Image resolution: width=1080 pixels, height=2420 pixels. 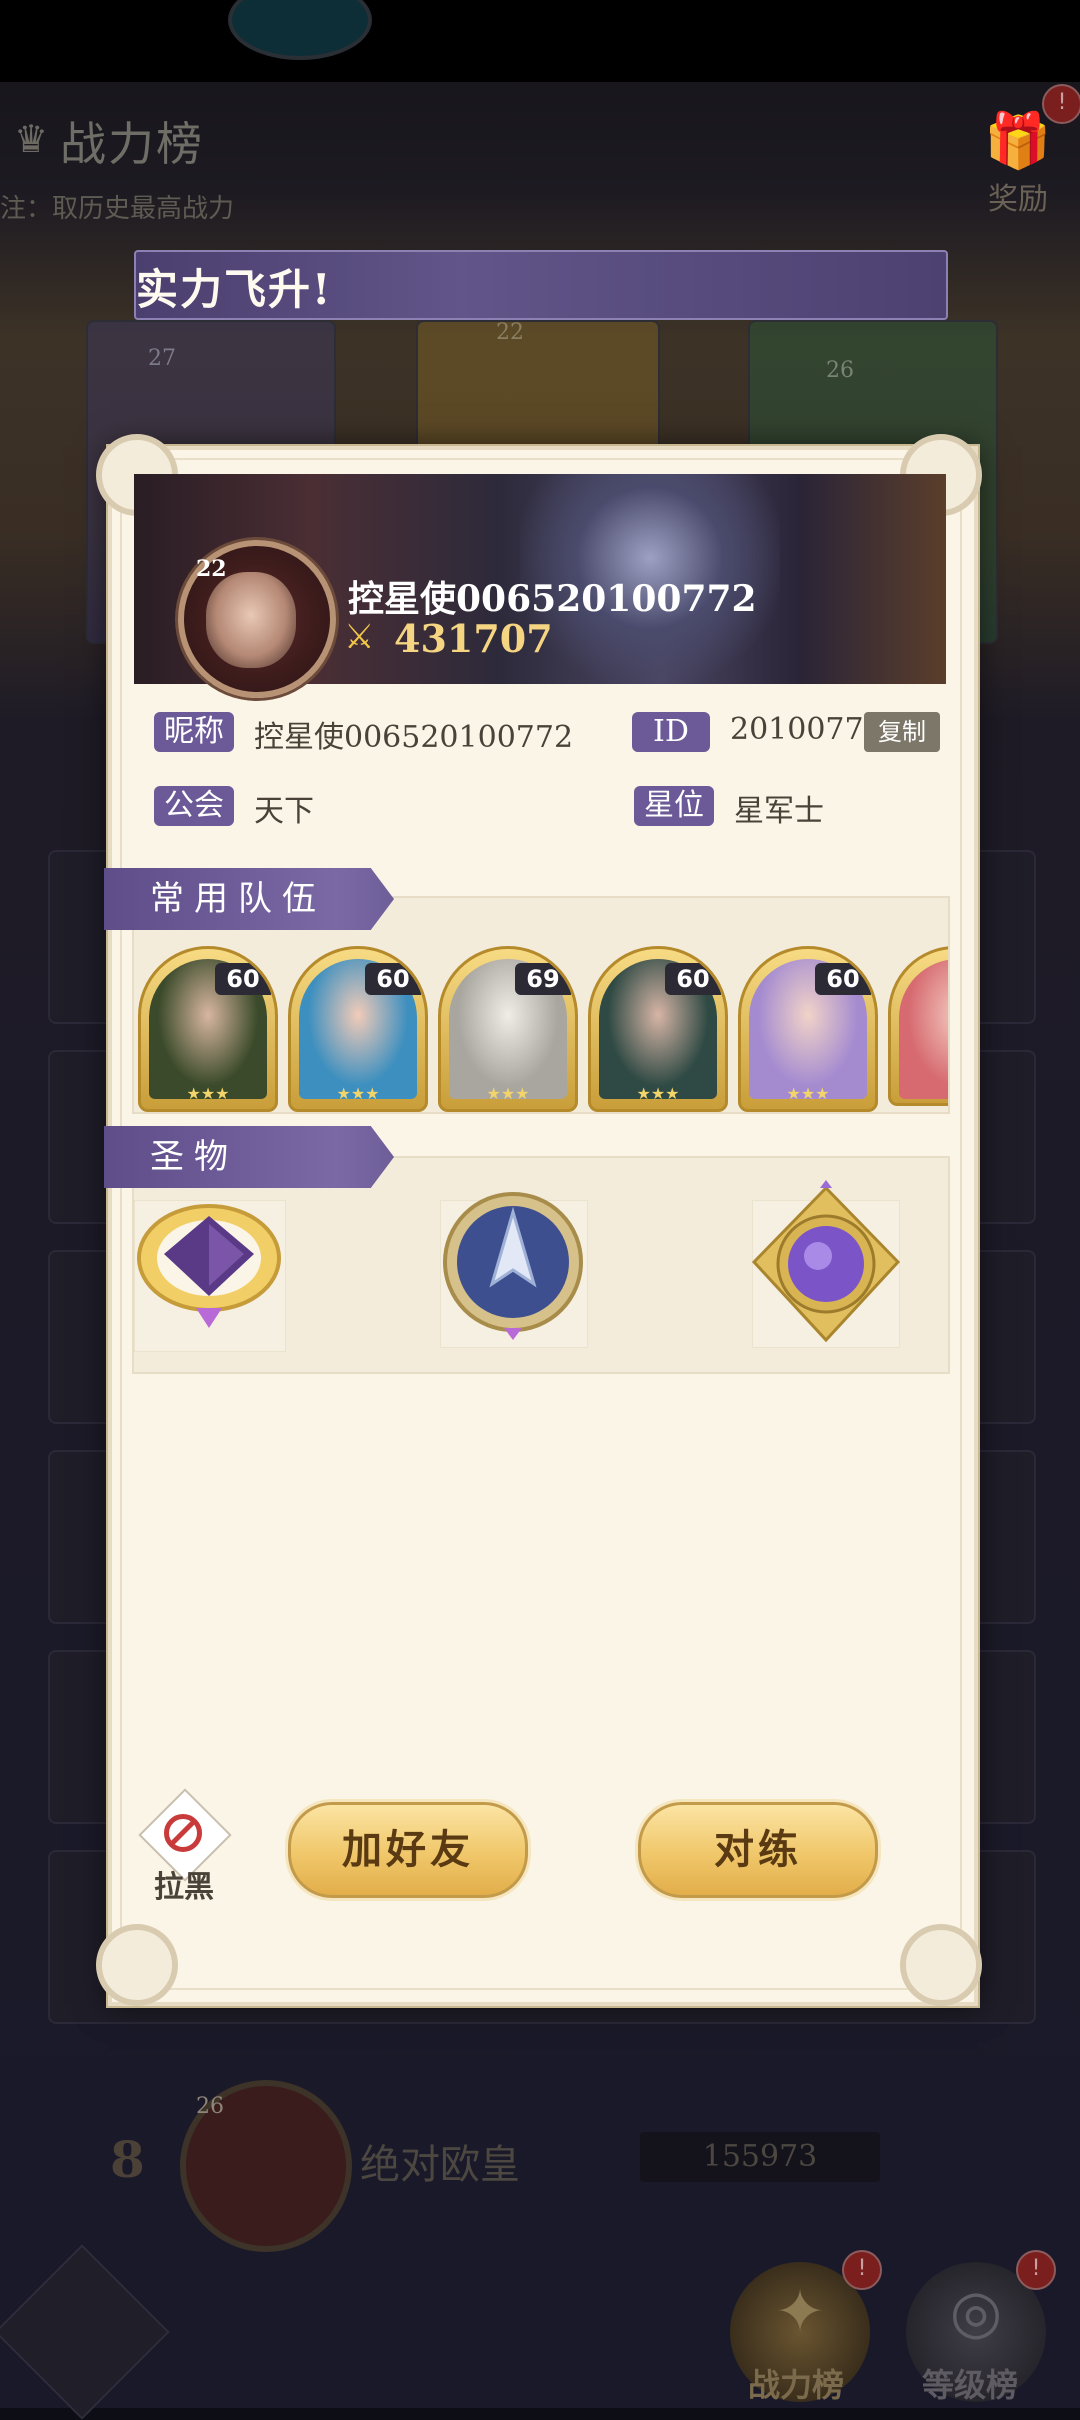 What do you see at coordinates (806, 729) in the screenshot?
I see `id-value: 20100772` at bounding box center [806, 729].